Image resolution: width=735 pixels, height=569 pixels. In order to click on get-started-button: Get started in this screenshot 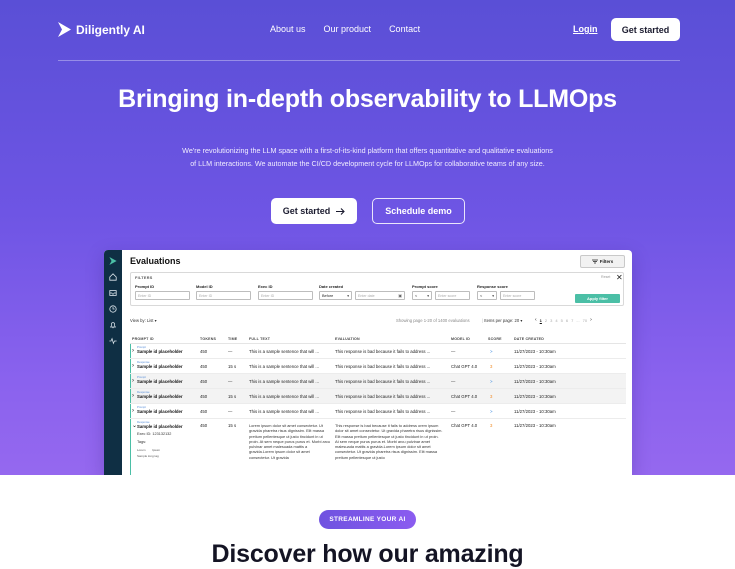, I will do `click(314, 211)`.